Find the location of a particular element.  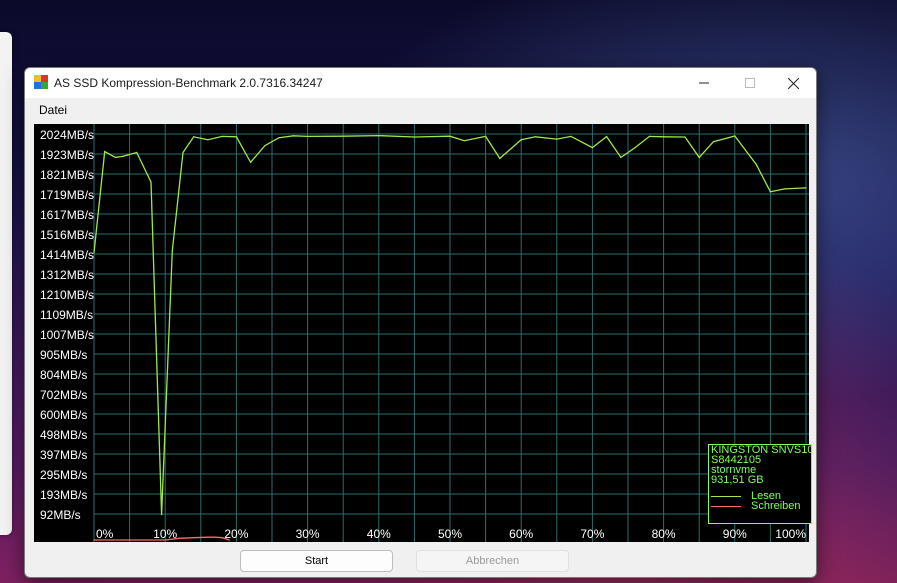

maximize-icon is located at coordinates (750, 83).